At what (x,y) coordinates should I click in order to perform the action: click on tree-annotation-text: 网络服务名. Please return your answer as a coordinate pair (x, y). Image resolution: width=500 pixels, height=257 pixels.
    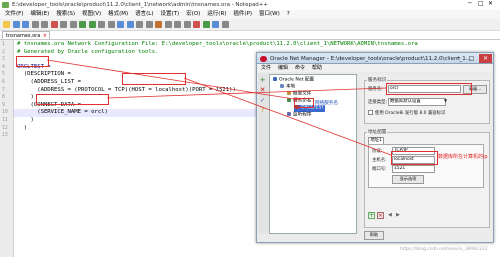
    Looking at the image, I should click on (326, 103).